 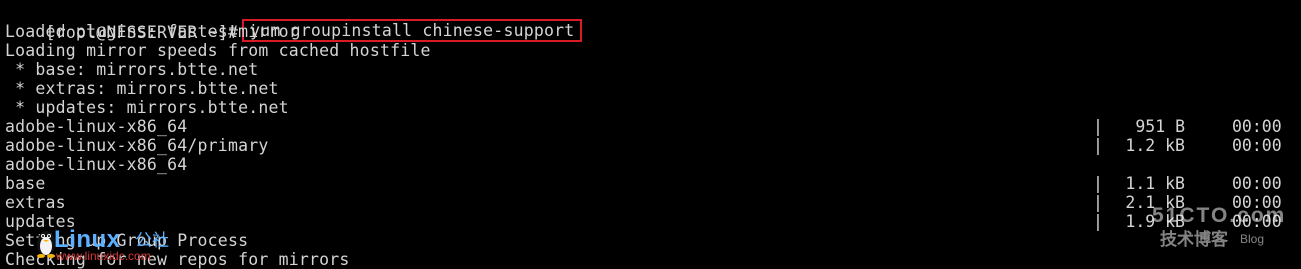 What do you see at coordinates (1194, 240) in the screenshot?
I see `51cto-subtitle: 技术博客` at bounding box center [1194, 240].